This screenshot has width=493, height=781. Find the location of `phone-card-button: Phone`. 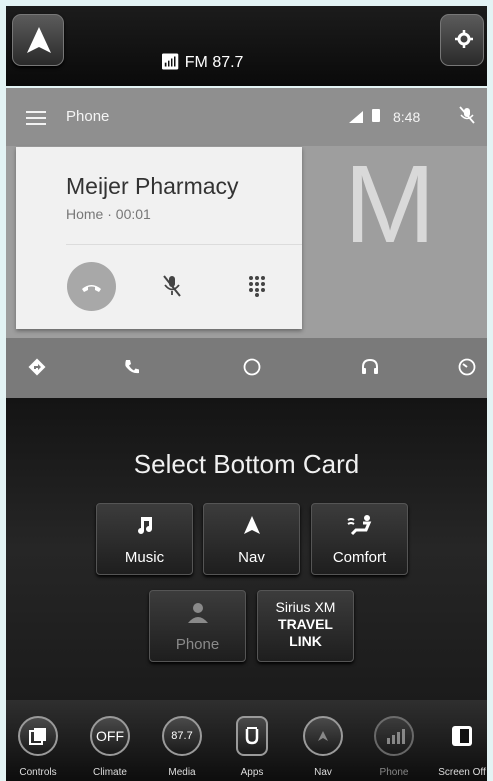

phone-card-button: Phone is located at coordinates (197, 626).